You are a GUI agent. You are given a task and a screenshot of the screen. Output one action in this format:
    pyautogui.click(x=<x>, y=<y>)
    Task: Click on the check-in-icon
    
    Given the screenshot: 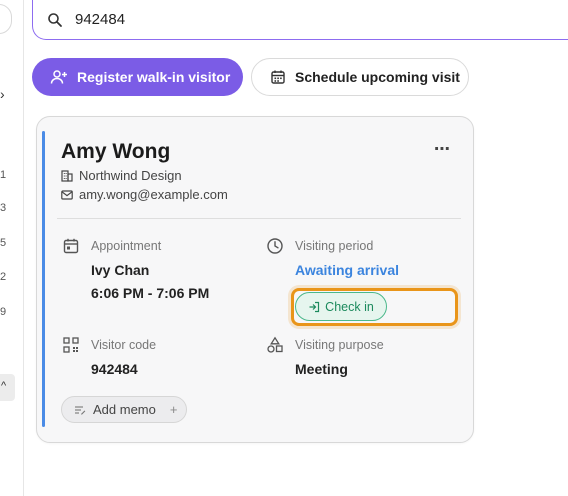 What is the action you would take?
    pyautogui.click(x=314, y=306)
    